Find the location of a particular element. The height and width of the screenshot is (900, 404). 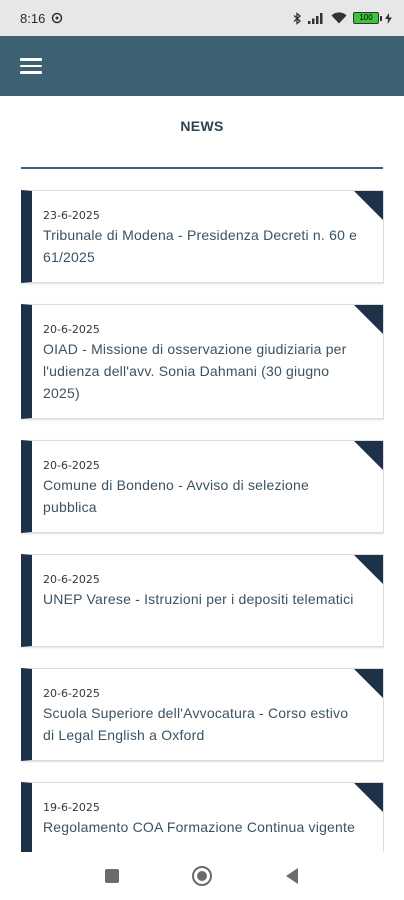

home-button is located at coordinates (202, 876).